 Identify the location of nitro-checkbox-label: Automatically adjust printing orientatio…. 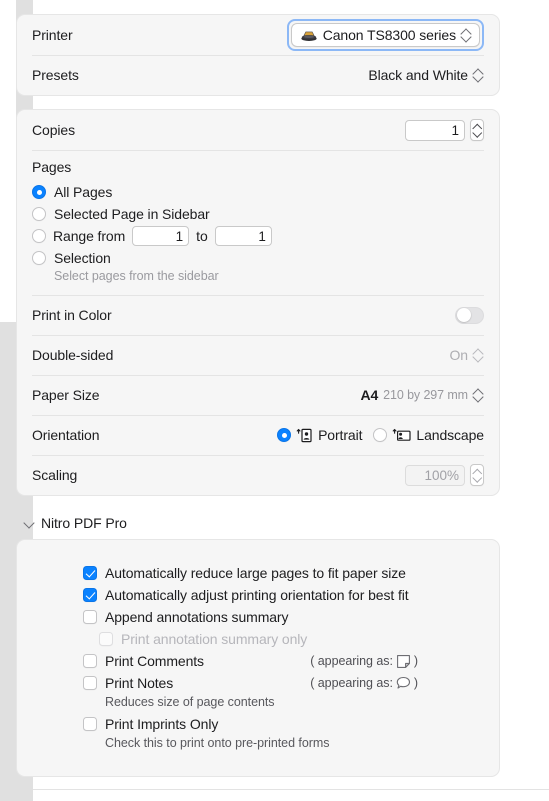
(257, 595).